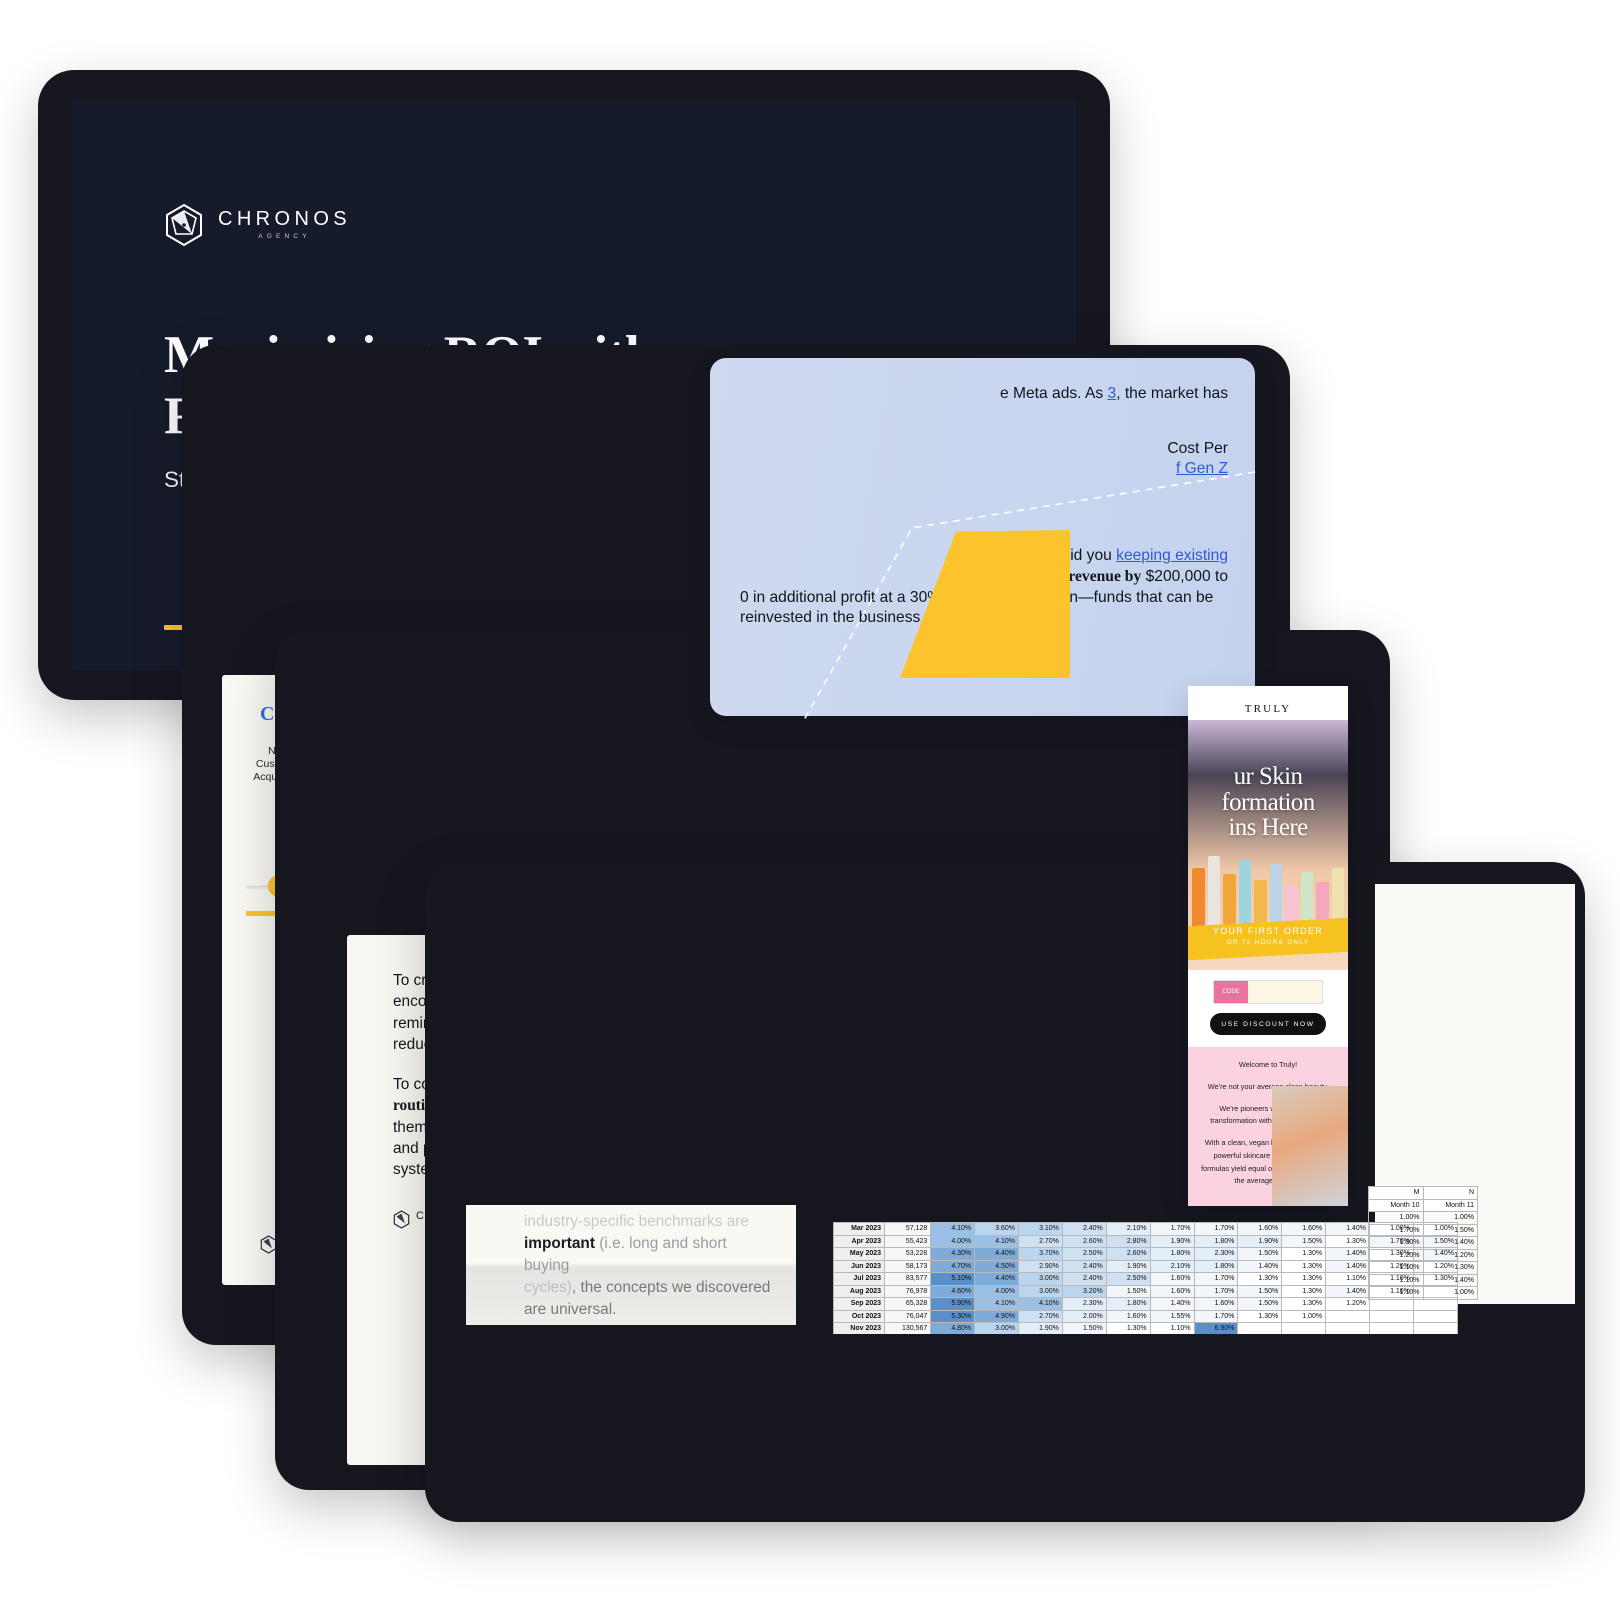 Image resolution: width=1620 pixels, height=1620 pixels. I want to click on table-row: 1.10% 1.30%, so click(1423, 1268).